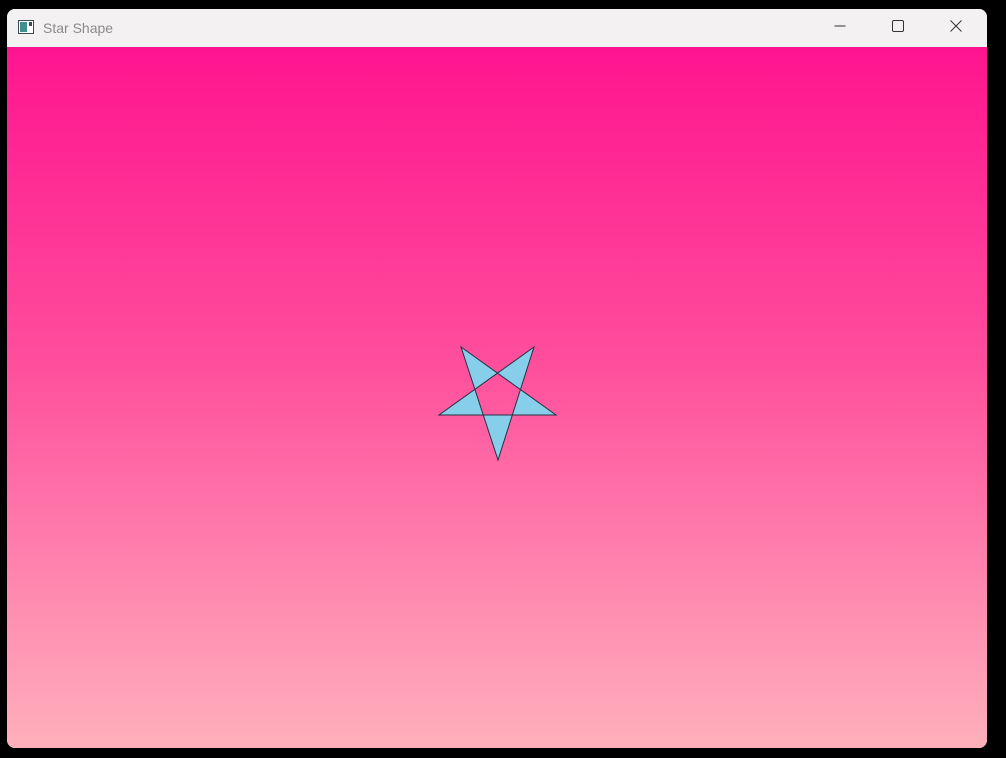  I want to click on star-canvas-svg, so click(497, 403).